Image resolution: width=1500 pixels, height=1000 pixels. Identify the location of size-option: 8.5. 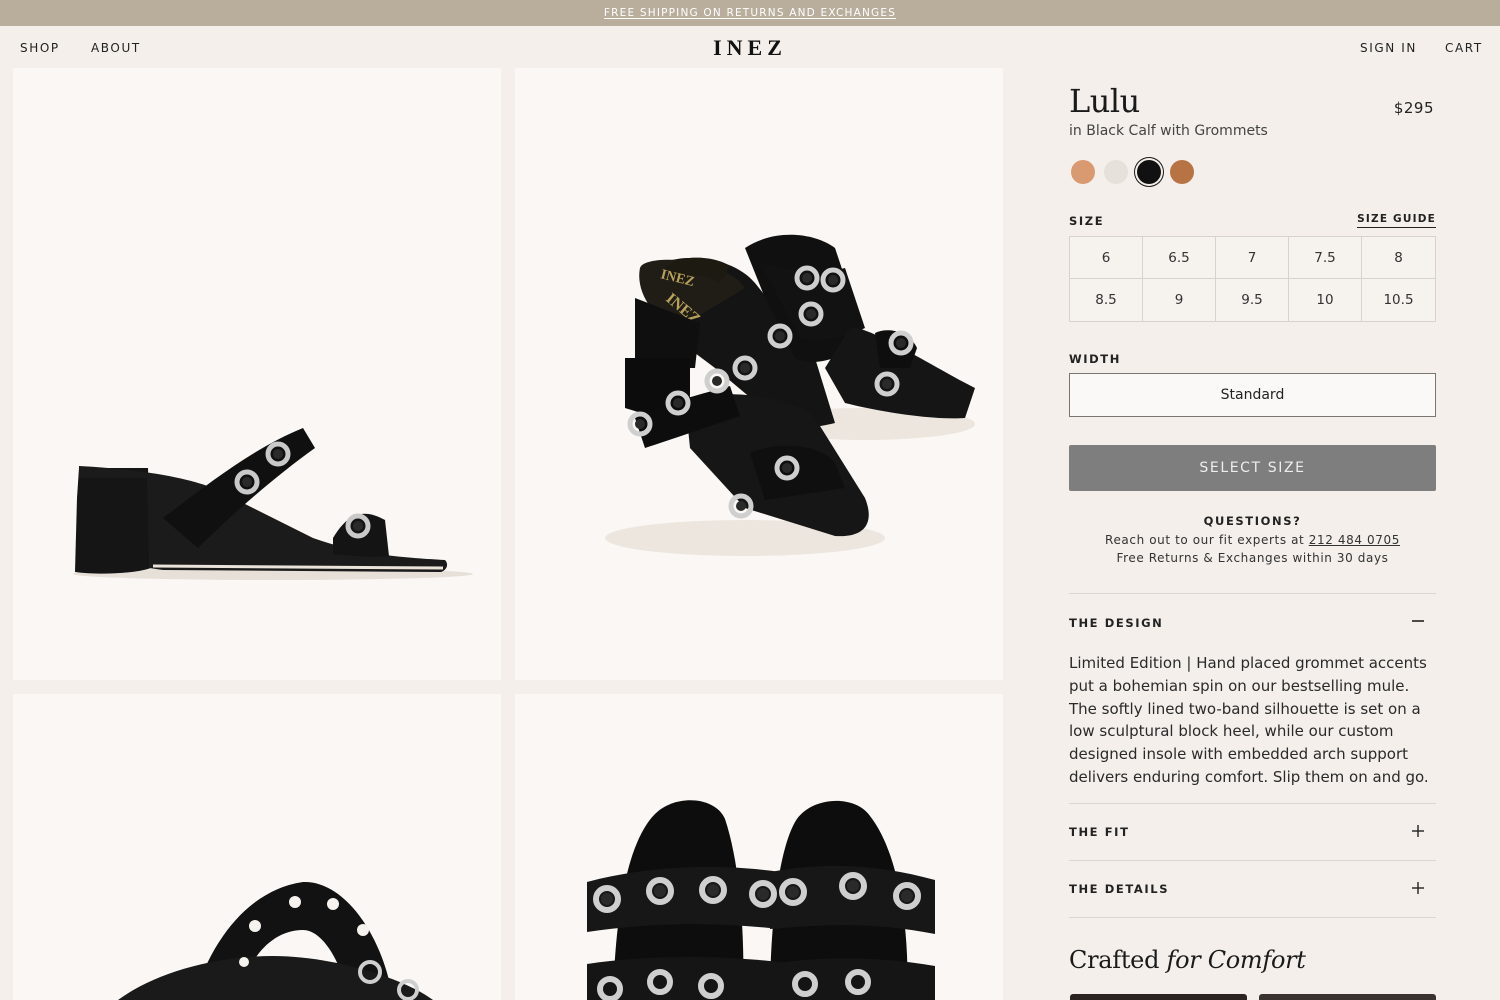
(1106, 300).